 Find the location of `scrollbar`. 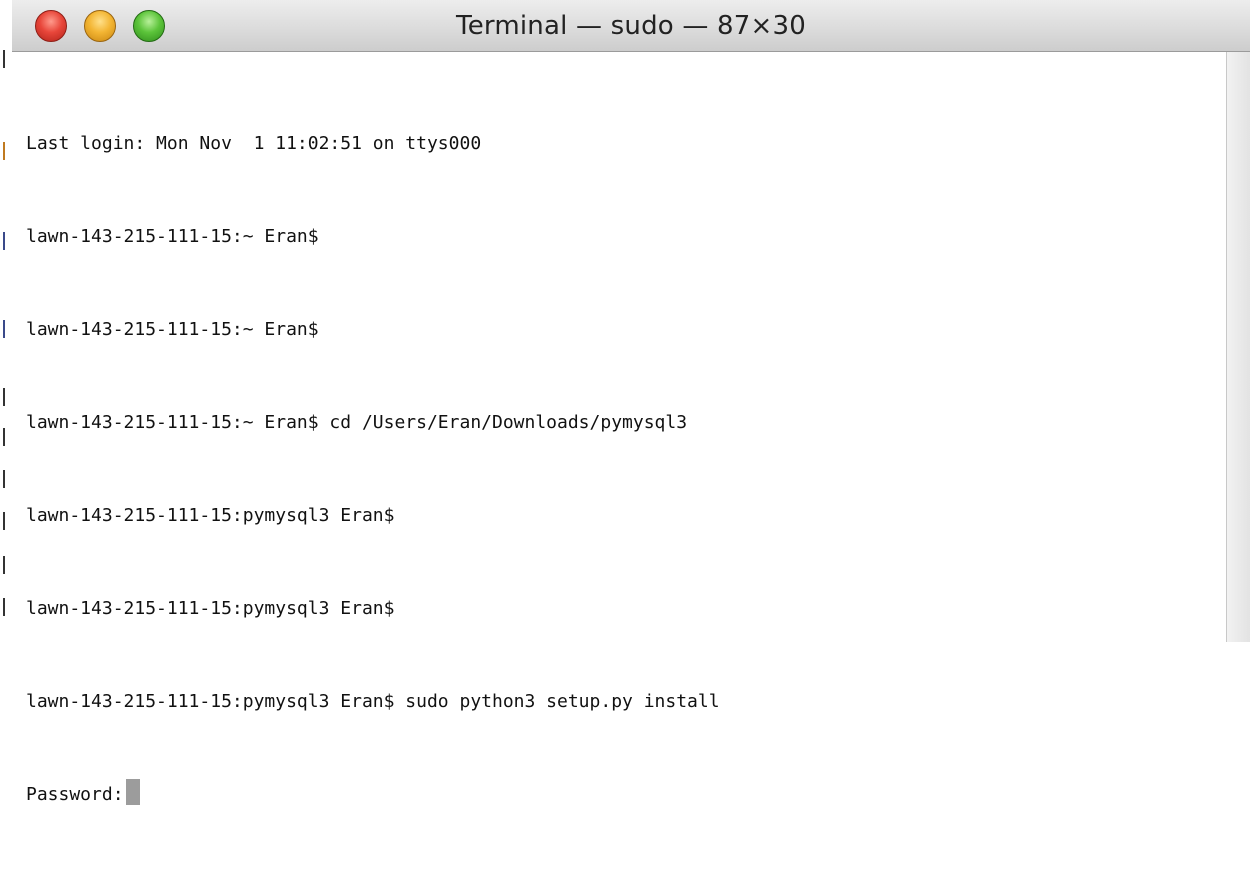

scrollbar is located at coordinates (1238, 347).